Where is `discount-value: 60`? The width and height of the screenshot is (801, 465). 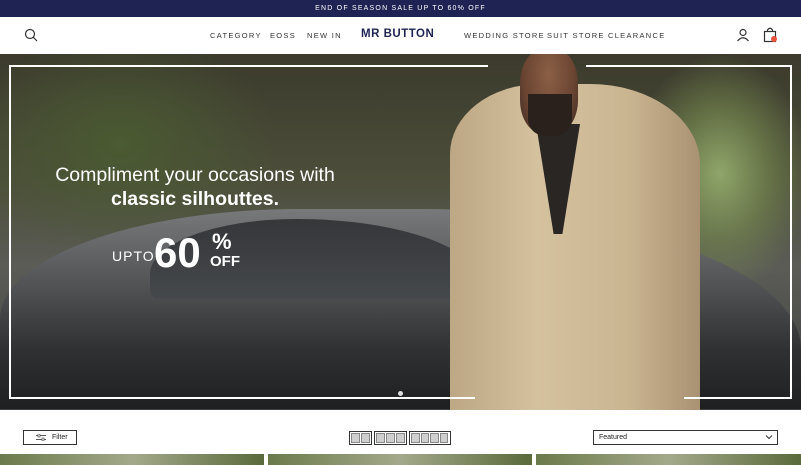
discount-value: 60 is located at coordinates (177, 252).